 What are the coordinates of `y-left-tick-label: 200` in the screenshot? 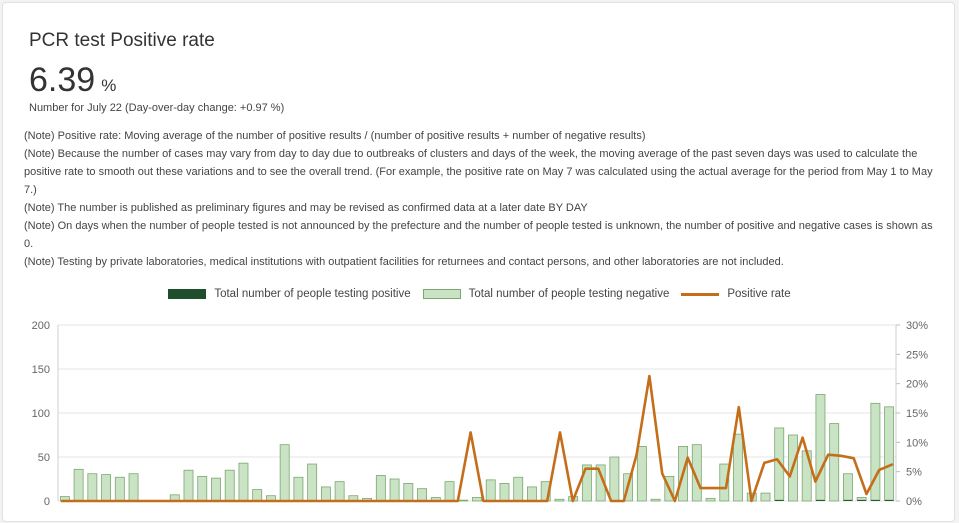 It's located at (41, 326).